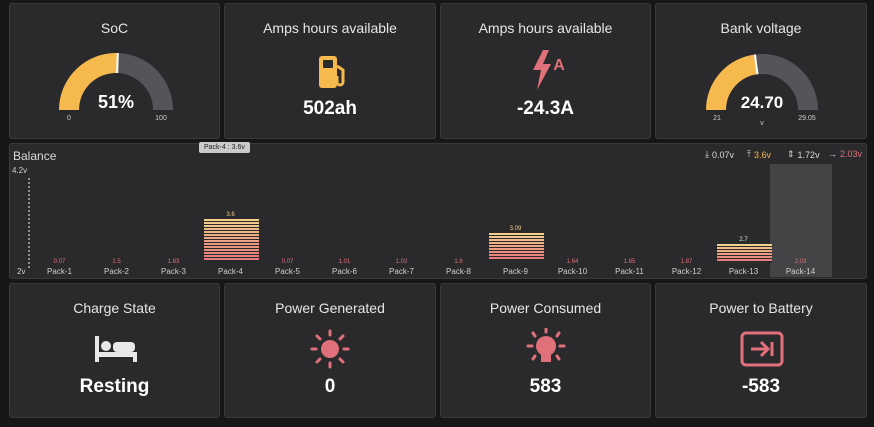 The image size is (874, 427). I want to click on voltage-gauge: 24.70 v 21 29.05, so click(762, 90).